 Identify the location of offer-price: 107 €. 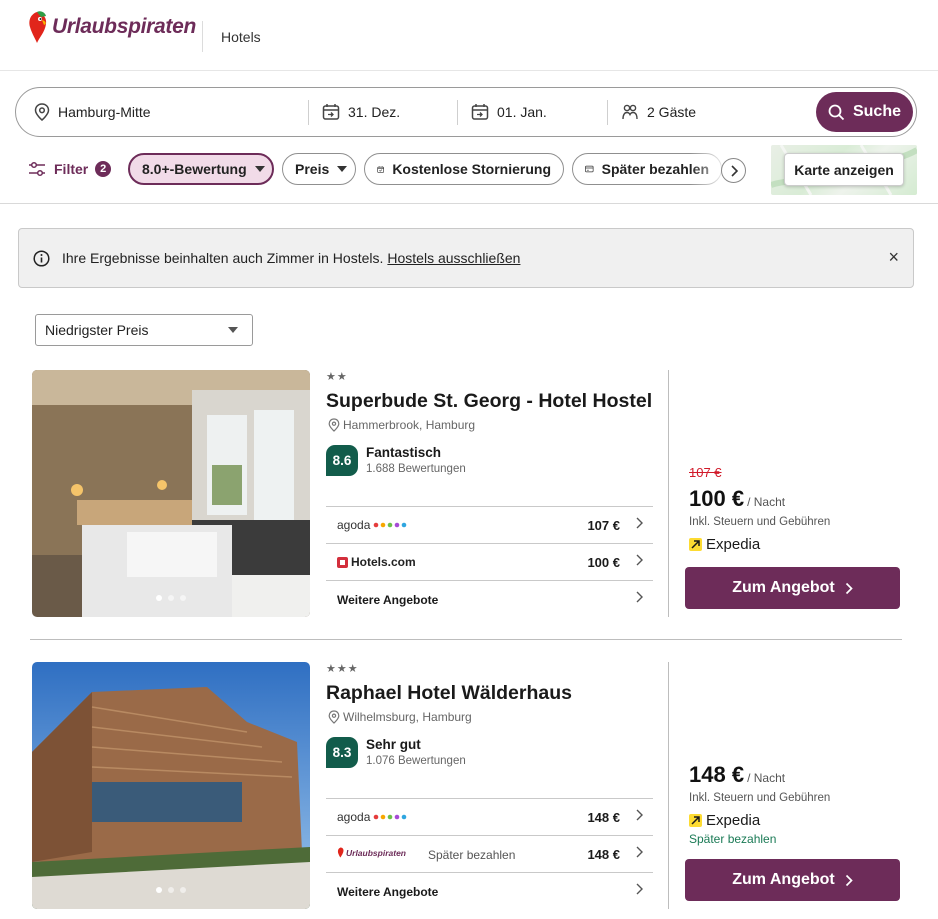
(603, 525).